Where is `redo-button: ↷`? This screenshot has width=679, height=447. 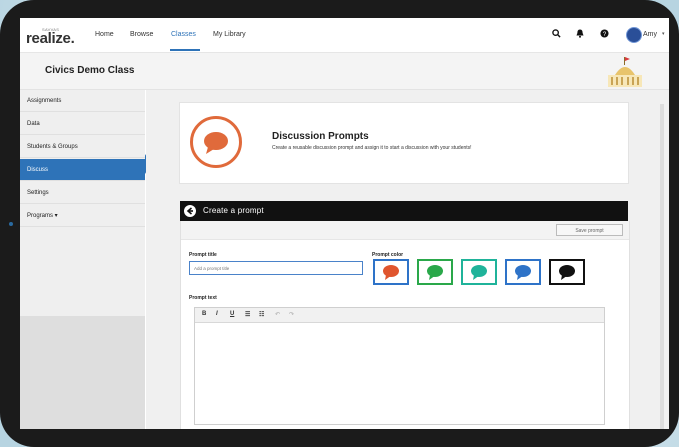
redo-button: ↷ is located at coordinates (291, 314).